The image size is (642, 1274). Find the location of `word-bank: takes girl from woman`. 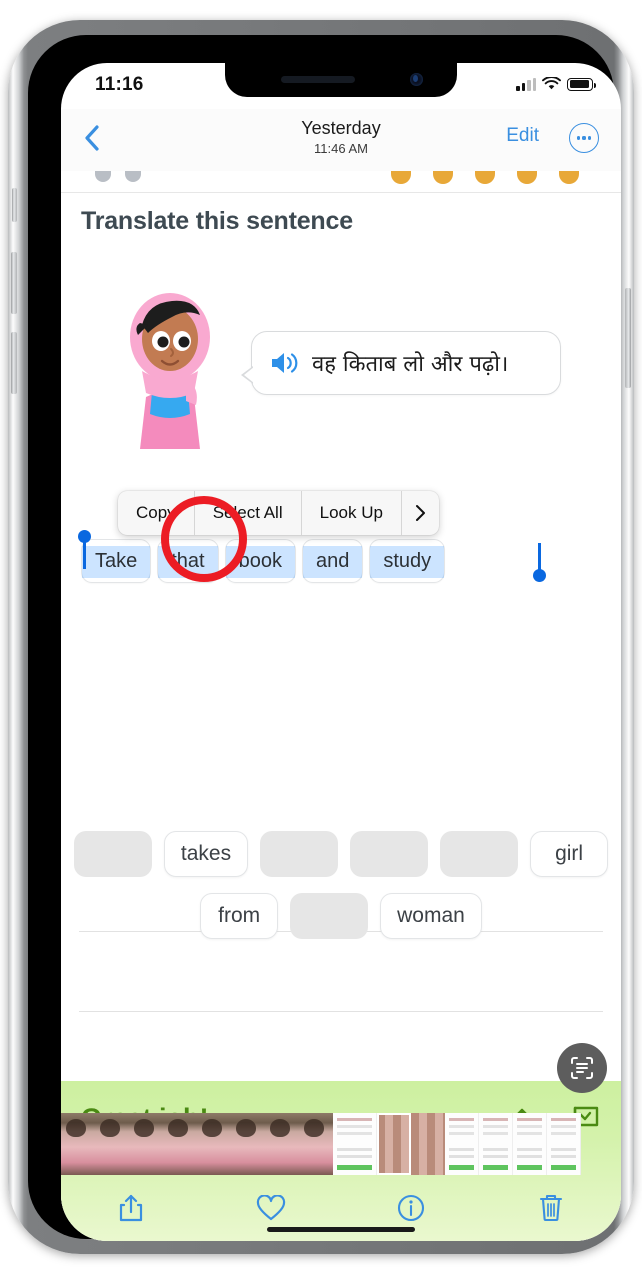

word-bank: takes girl from woman is located at coordinates (341, 893).